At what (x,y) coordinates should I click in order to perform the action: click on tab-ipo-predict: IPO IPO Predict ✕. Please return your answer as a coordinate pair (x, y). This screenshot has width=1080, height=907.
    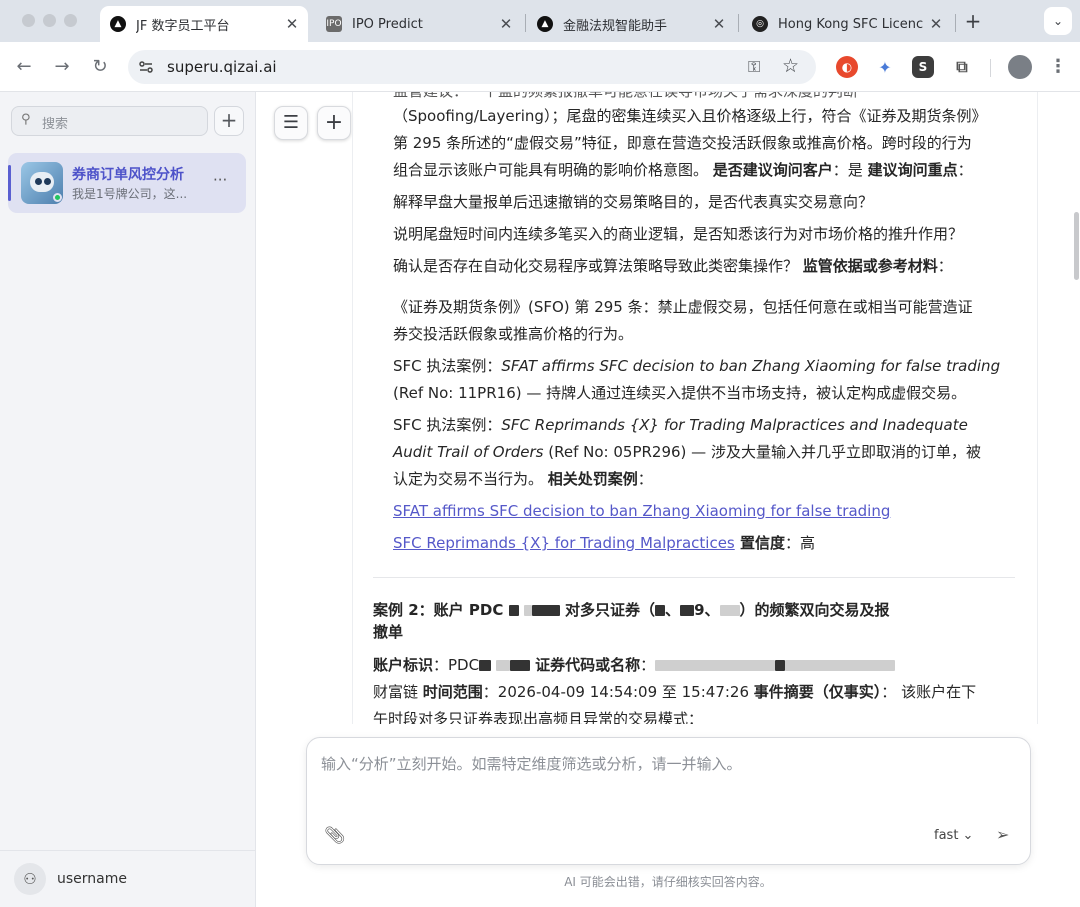
    Looking at the image, I should click on (419, 24).